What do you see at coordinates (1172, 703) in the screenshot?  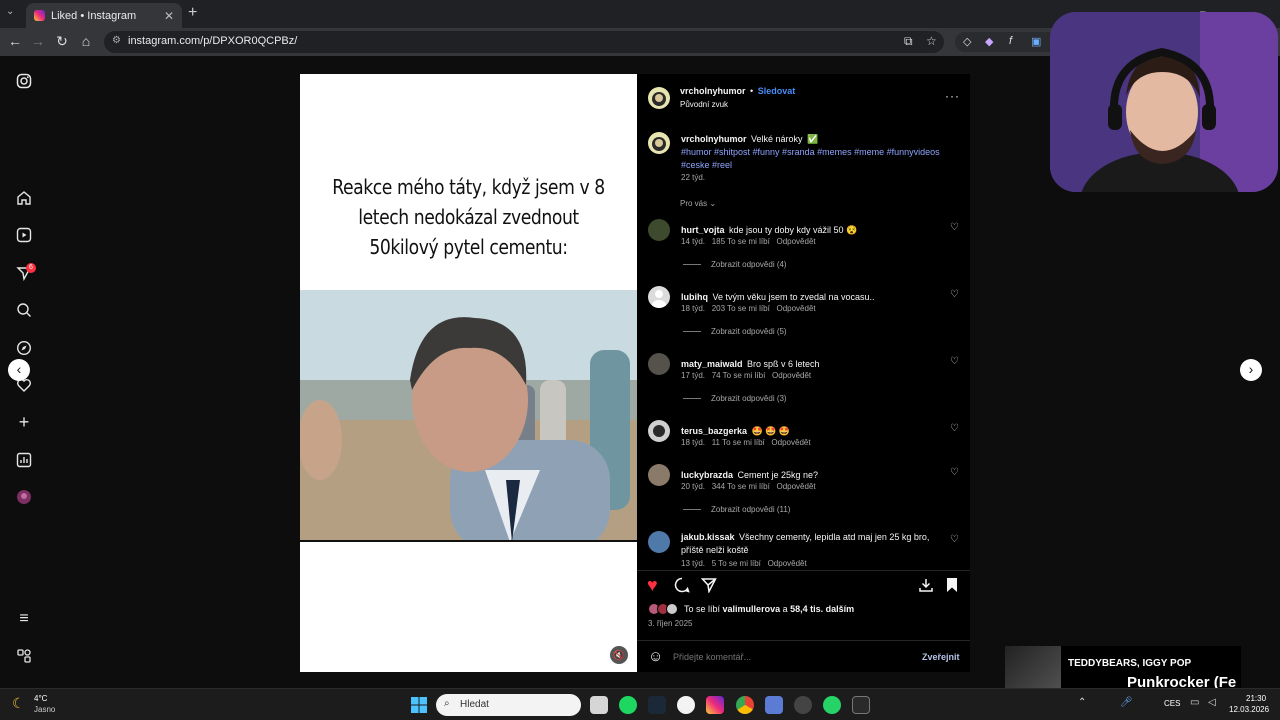 I see `language-indicator: CES` at bounding box center [1172, 703].